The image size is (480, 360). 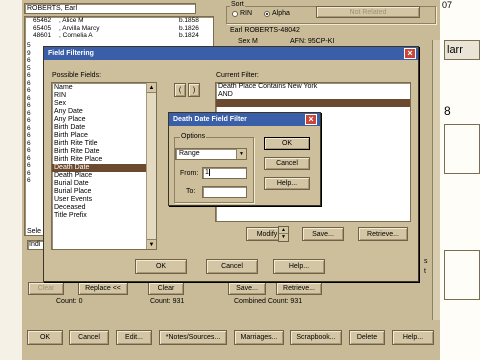 I want to click on possible-field-item: Death Place, so click(x=99, y=176).